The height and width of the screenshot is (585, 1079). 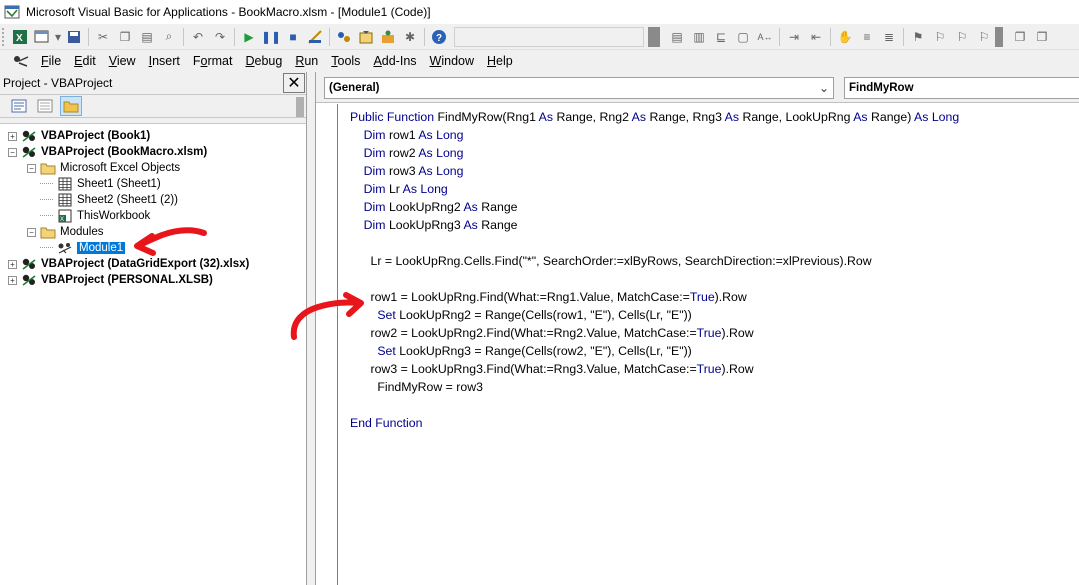 I want to click on menu-tools: Tools, so click(x=347, y=61).